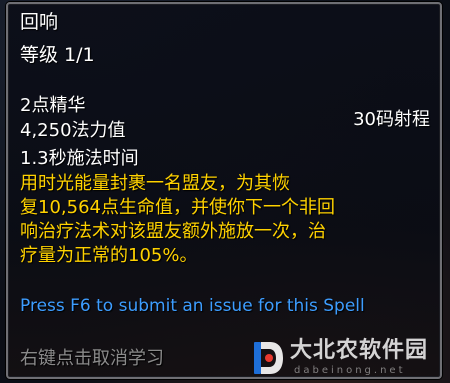 This screenshot has width=450, height=383. Describe the element at coordinates (109, 255) in the screenshot. I see `description-line: 疗量为正常的105%。` at that location.